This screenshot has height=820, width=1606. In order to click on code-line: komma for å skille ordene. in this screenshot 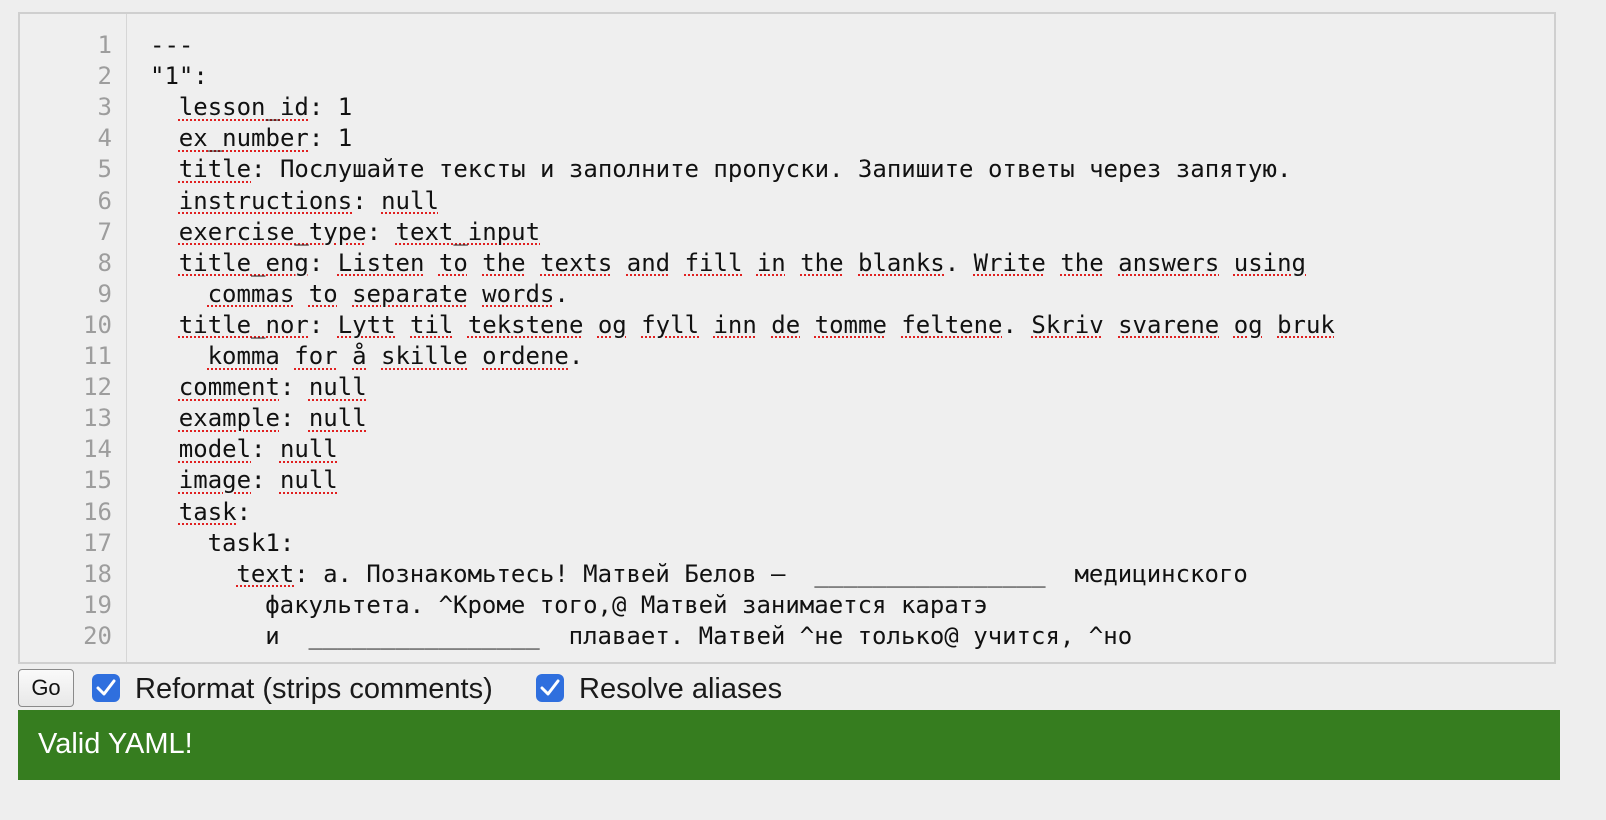, I will do `click(367, 356)`.